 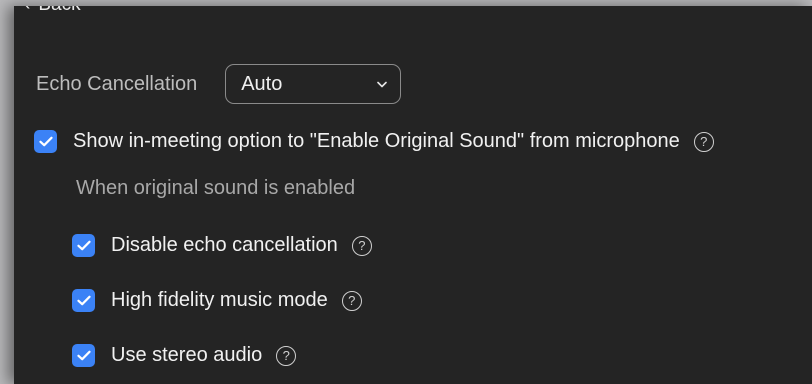 I want to click on high-fidelity-music-mode-checkbox, so click(x=83, y=300).